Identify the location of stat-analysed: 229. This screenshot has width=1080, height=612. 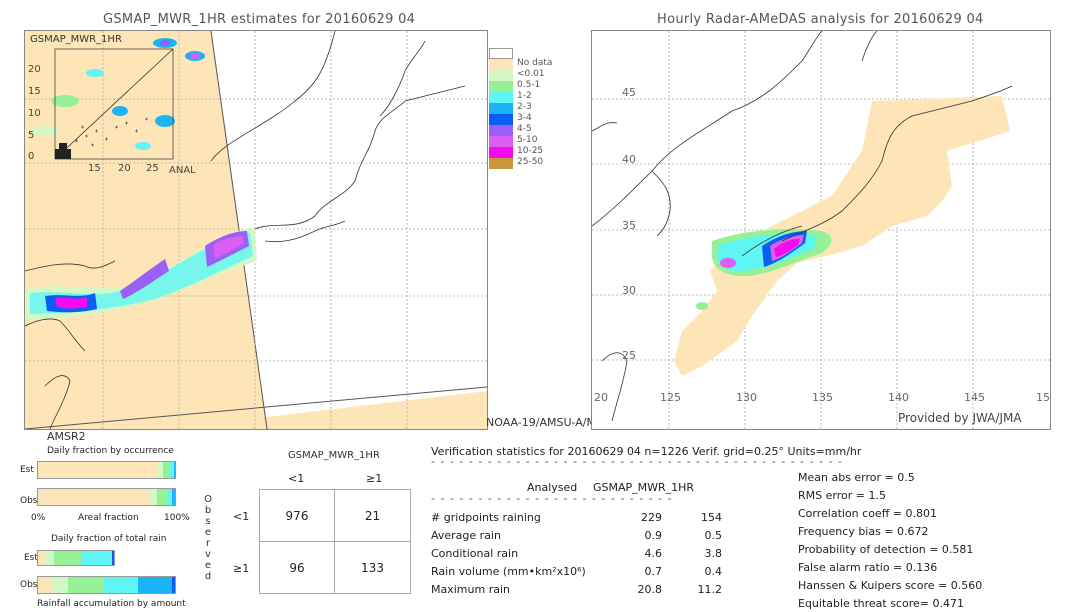
(651, 517).